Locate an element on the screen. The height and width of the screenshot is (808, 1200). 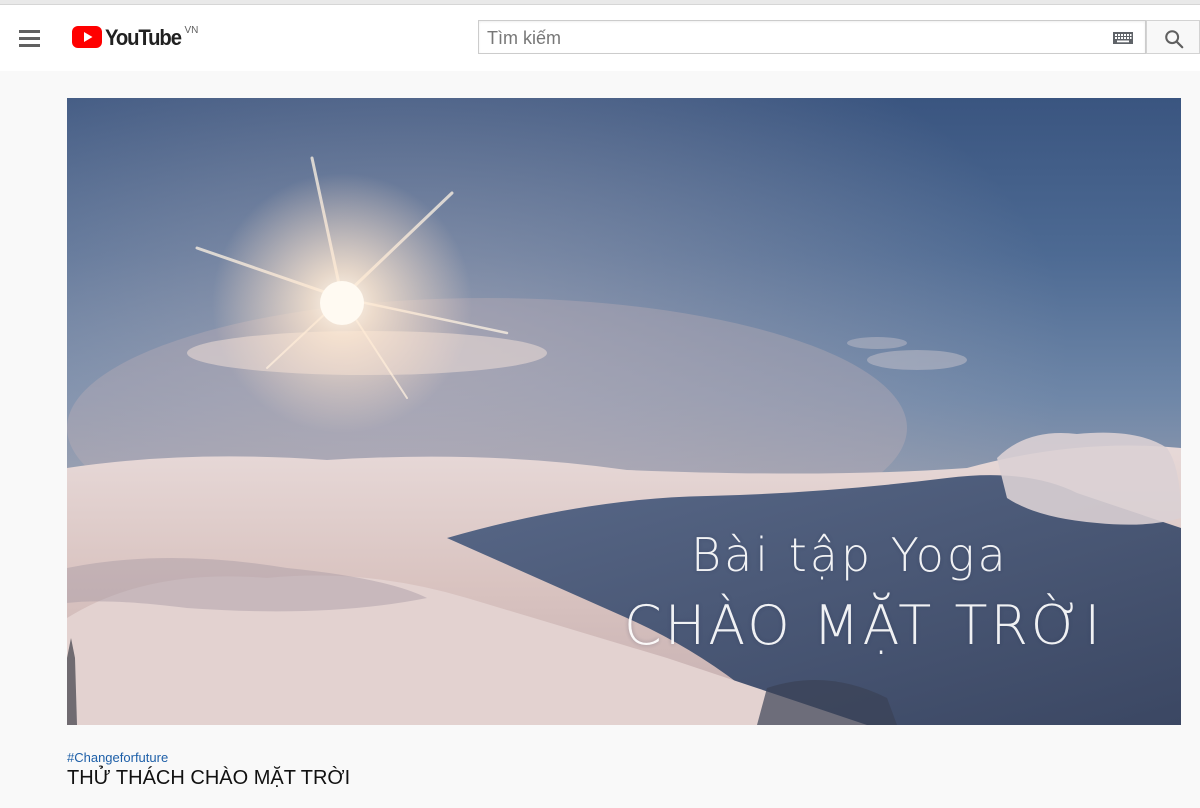
hashtag-link: #Changeforfuture is located at coordinates (117, 757).